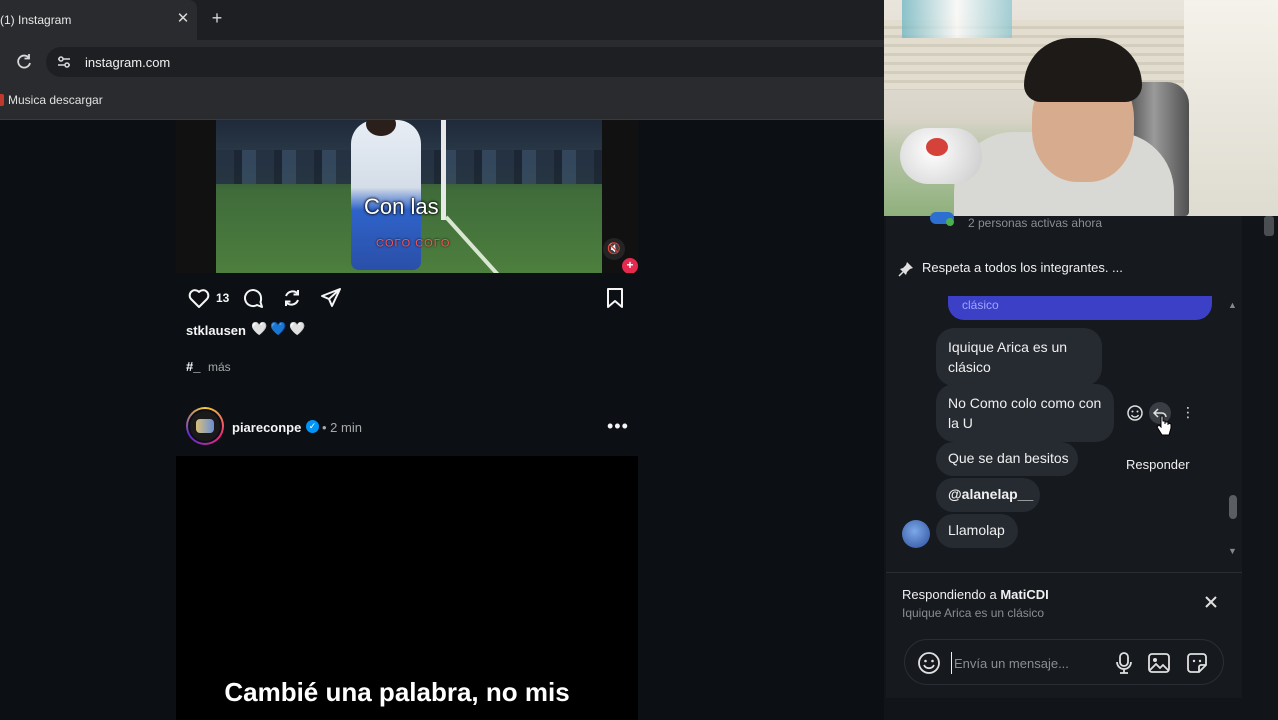  What do you see at coordinates (397, 692) in the screenshot?
I see `video-caption: Cambié una palabra, no mis` at bounding box center [397, 692].